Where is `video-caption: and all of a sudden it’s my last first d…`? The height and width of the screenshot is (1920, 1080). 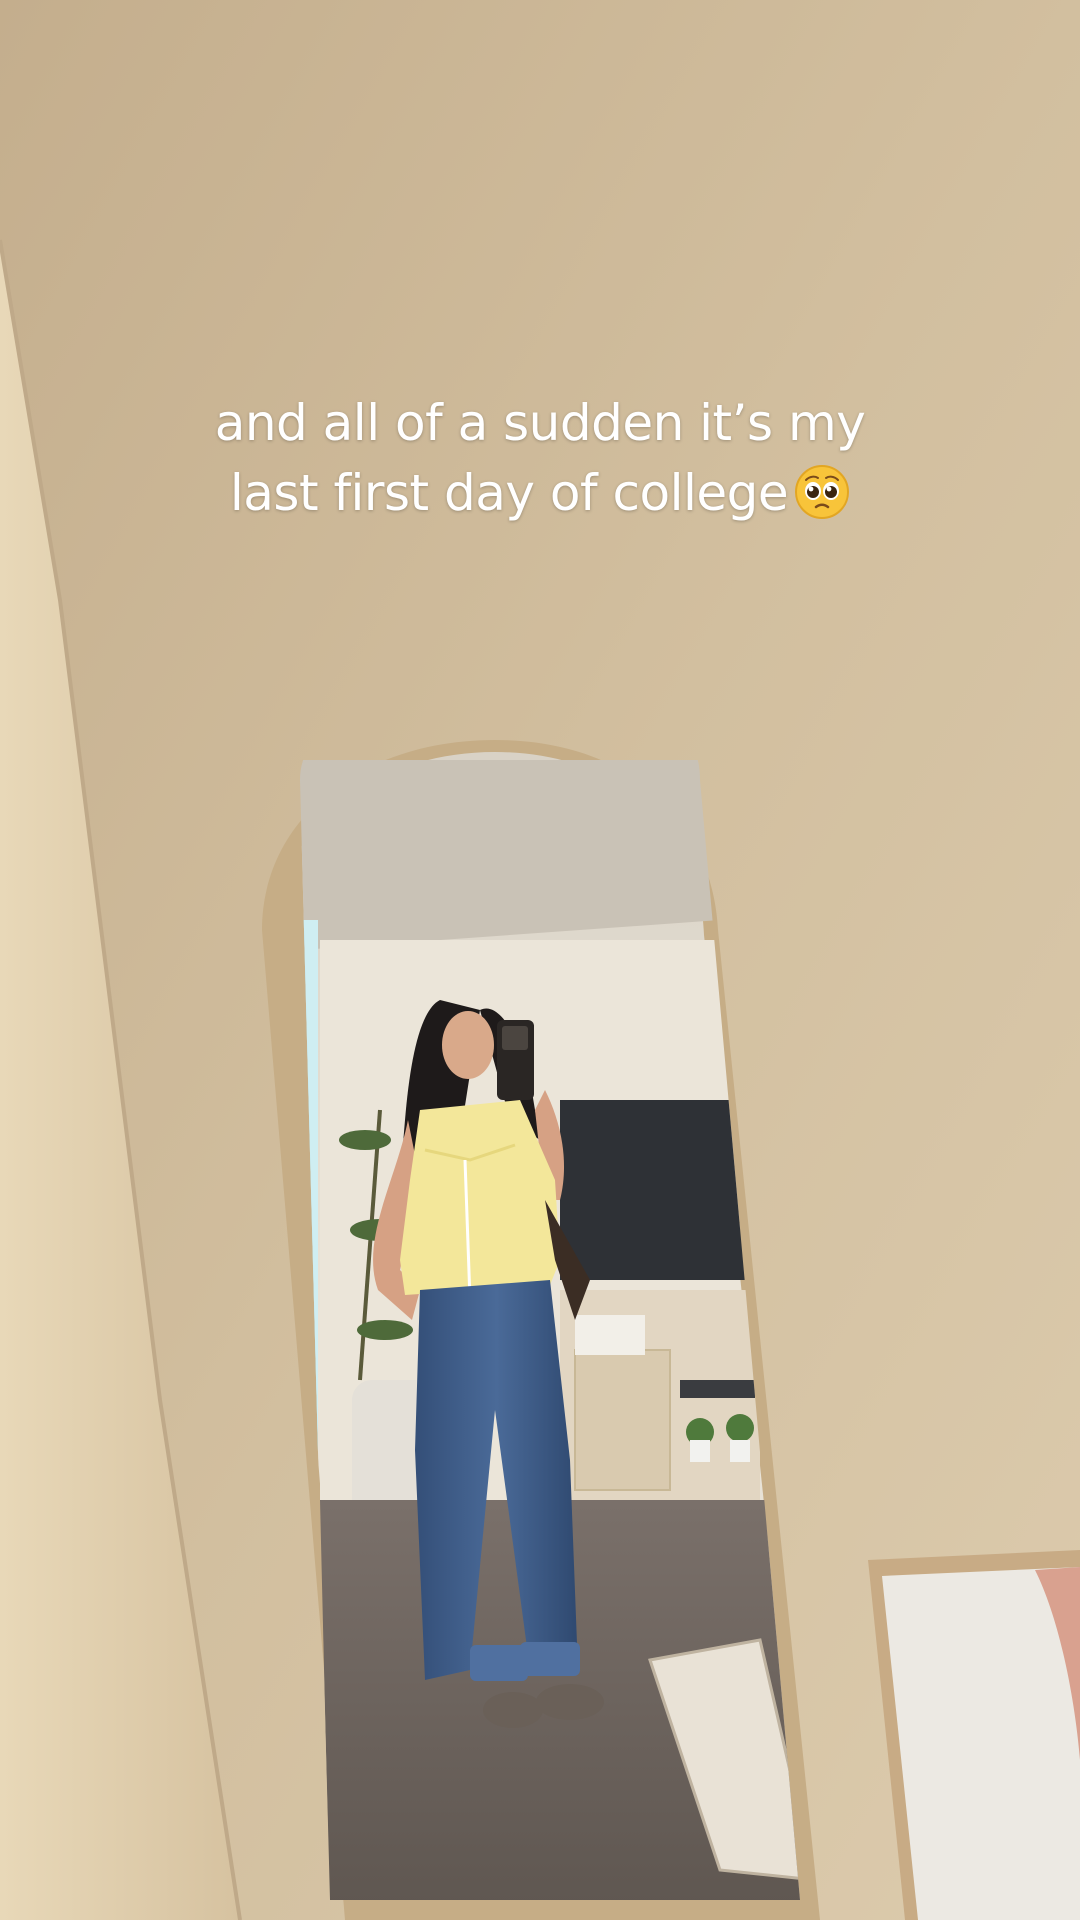 video-caption: and all of a sudden it’s my last first d… is located at coordinates (540, 458).